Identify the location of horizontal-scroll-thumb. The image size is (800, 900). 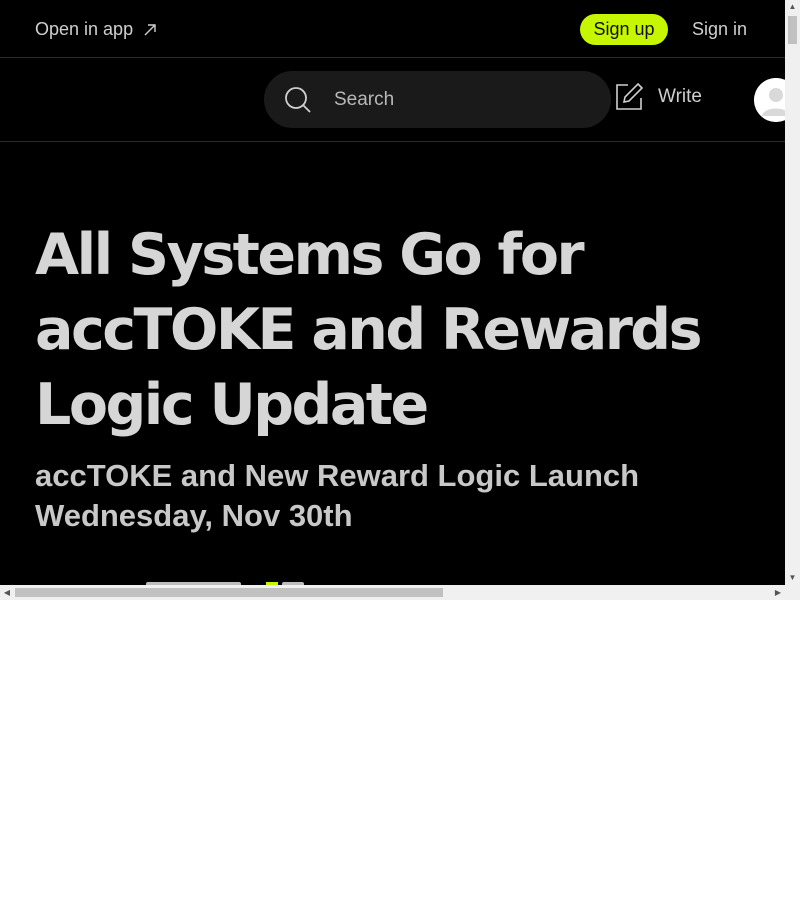
(229, 592).